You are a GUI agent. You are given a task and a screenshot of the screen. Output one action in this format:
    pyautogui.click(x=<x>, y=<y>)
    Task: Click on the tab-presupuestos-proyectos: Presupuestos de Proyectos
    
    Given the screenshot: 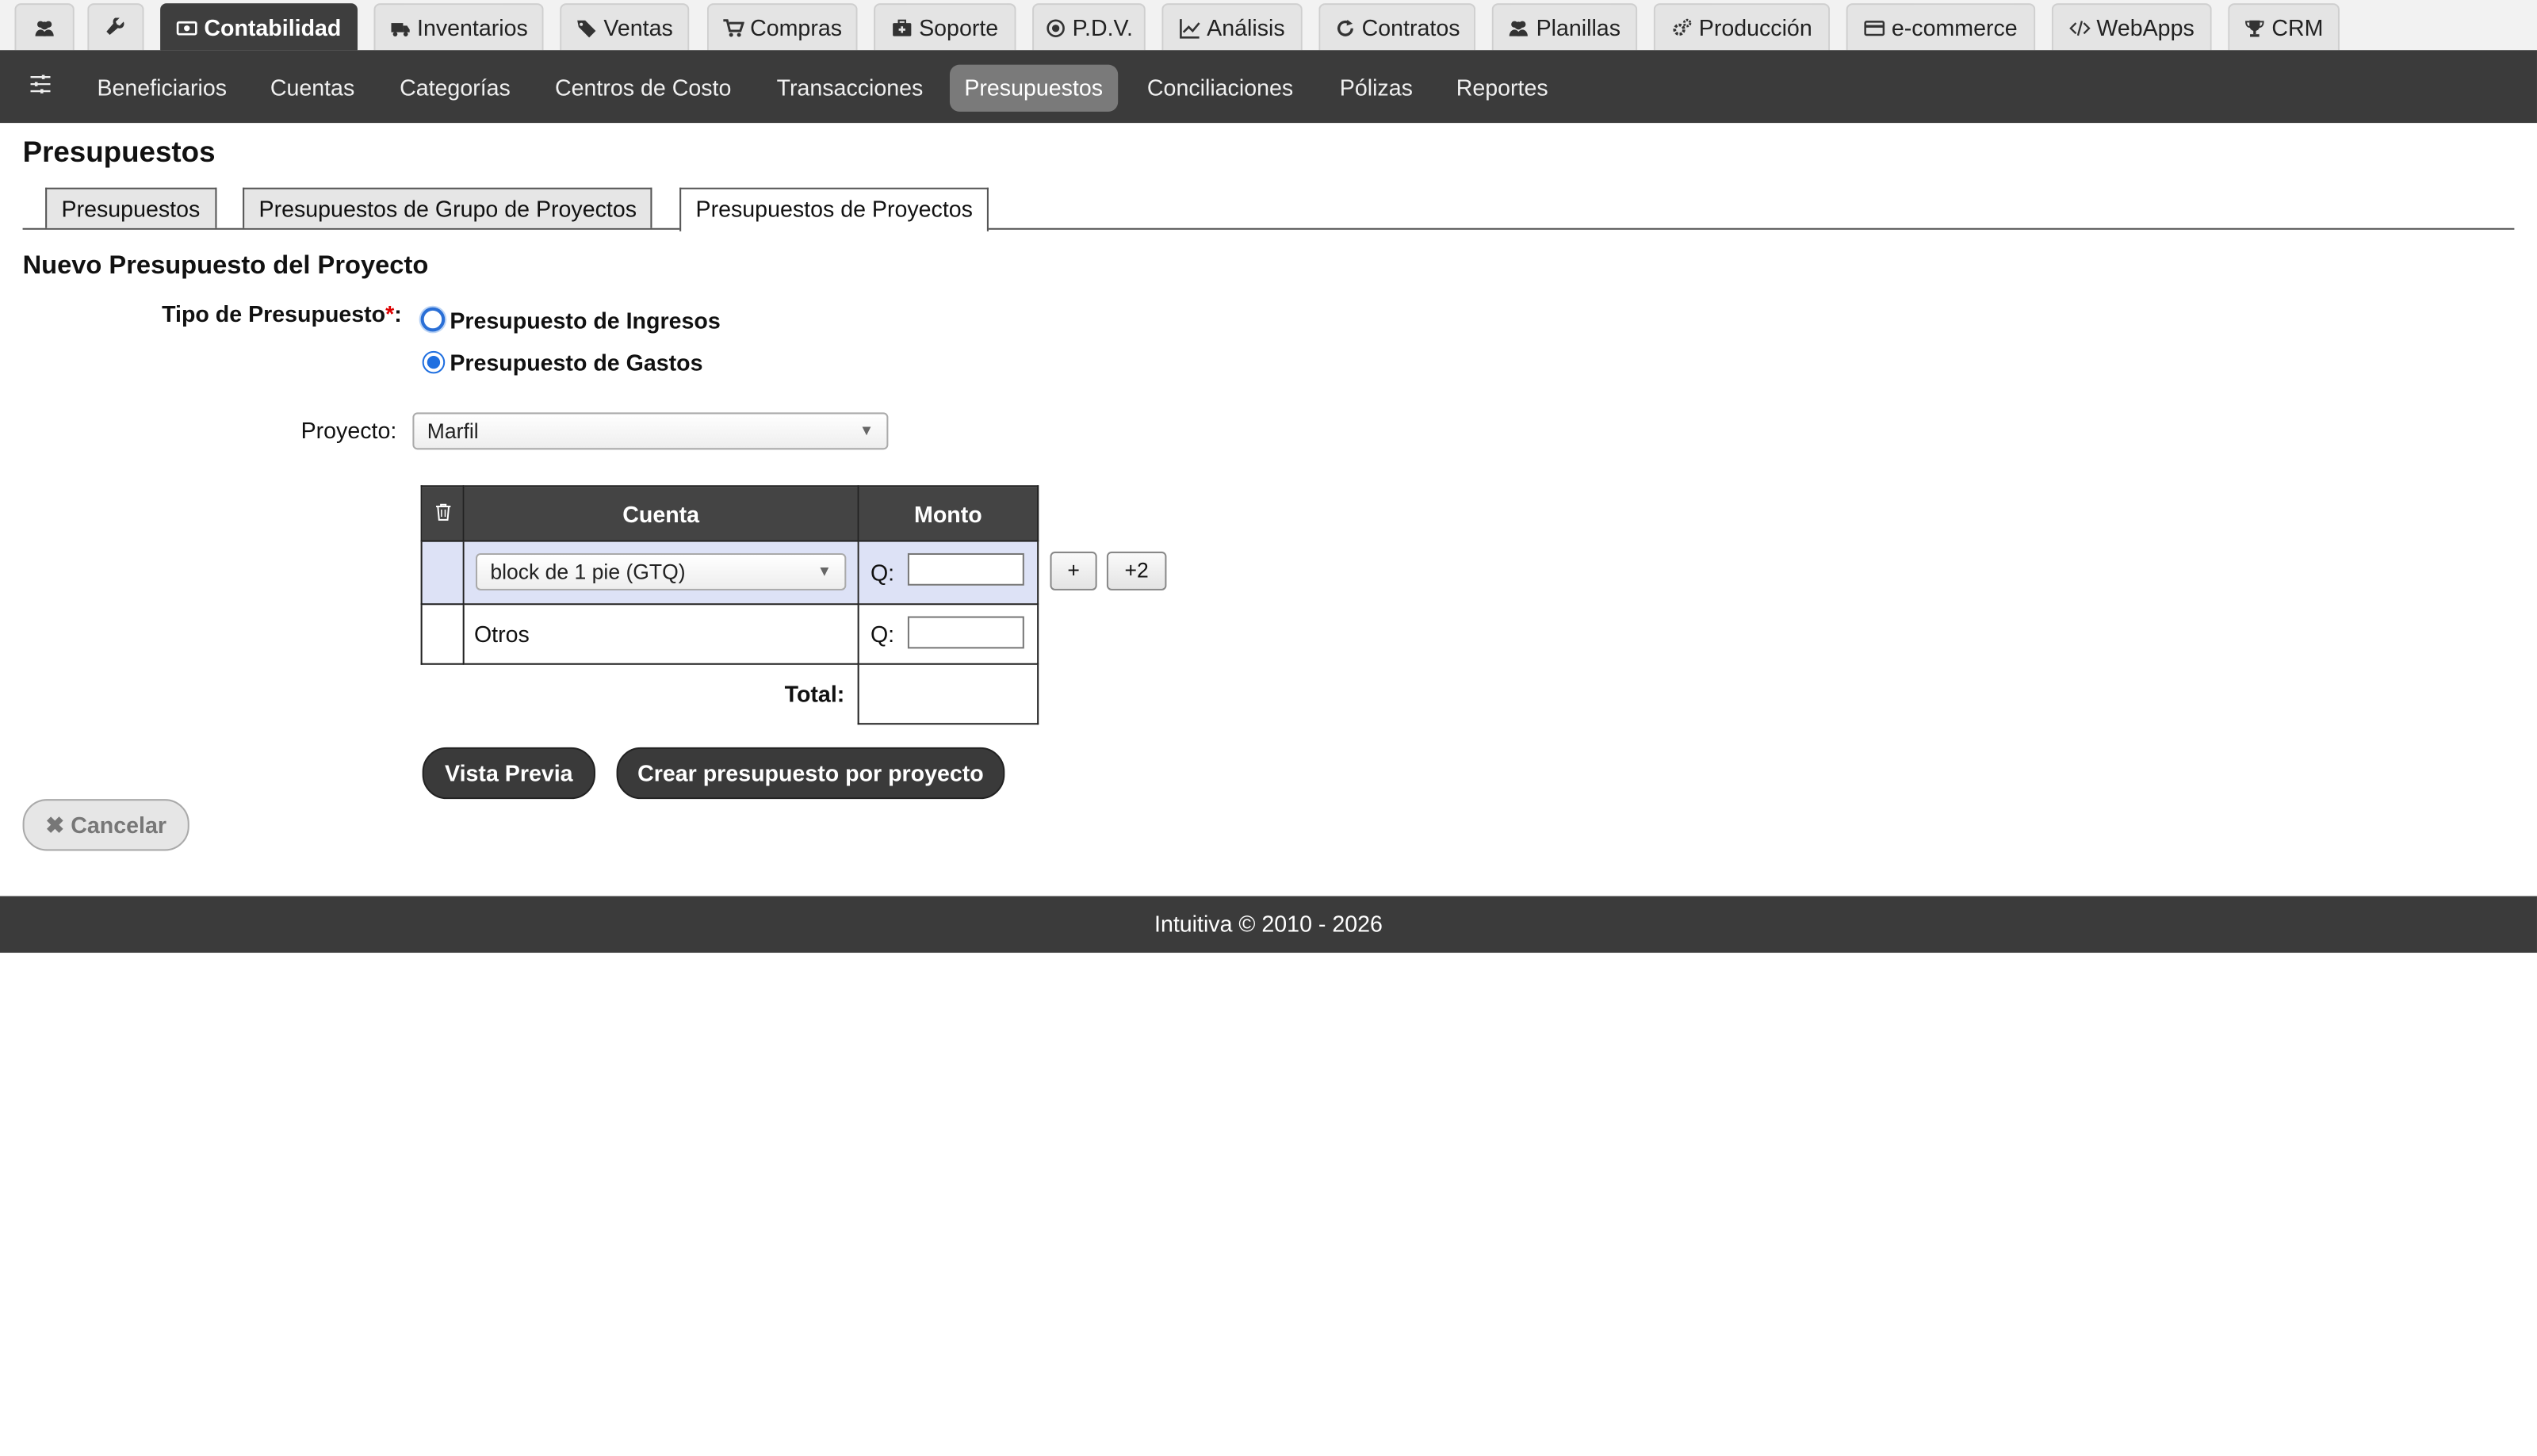 What is the action you would take?
    pyautogui.click(x=834, y=209)
    